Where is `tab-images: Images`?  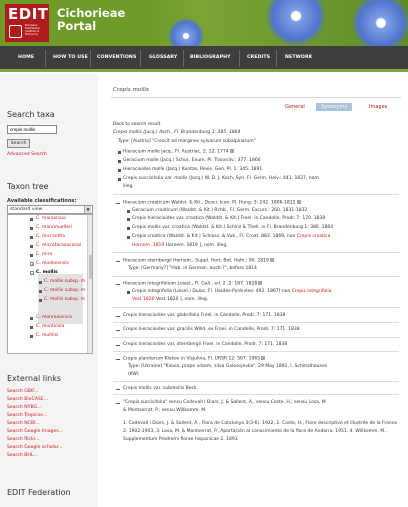 tab-images: Images is located at coordinates (378, 107).